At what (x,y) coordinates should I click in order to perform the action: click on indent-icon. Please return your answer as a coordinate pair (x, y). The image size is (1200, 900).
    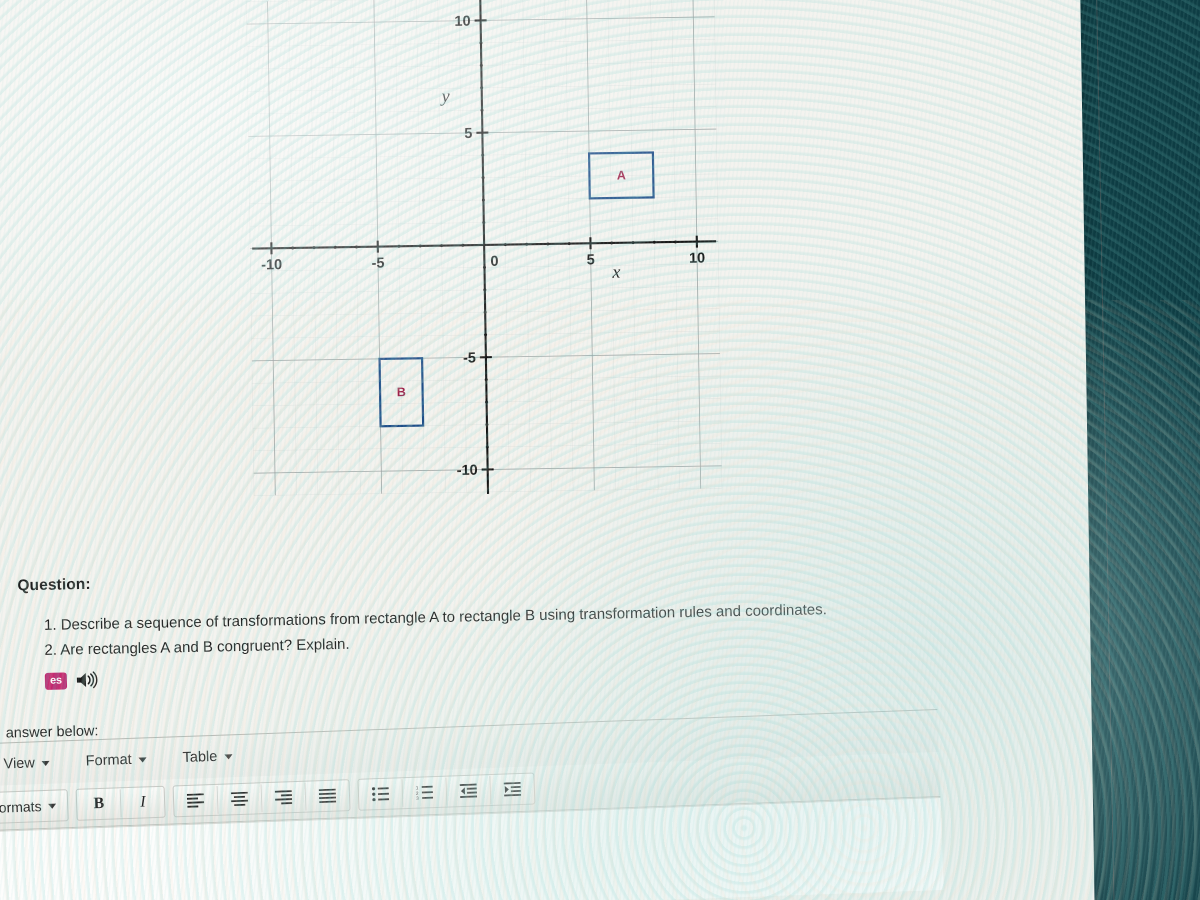
    Looking at the image, I should click on (512, 789).